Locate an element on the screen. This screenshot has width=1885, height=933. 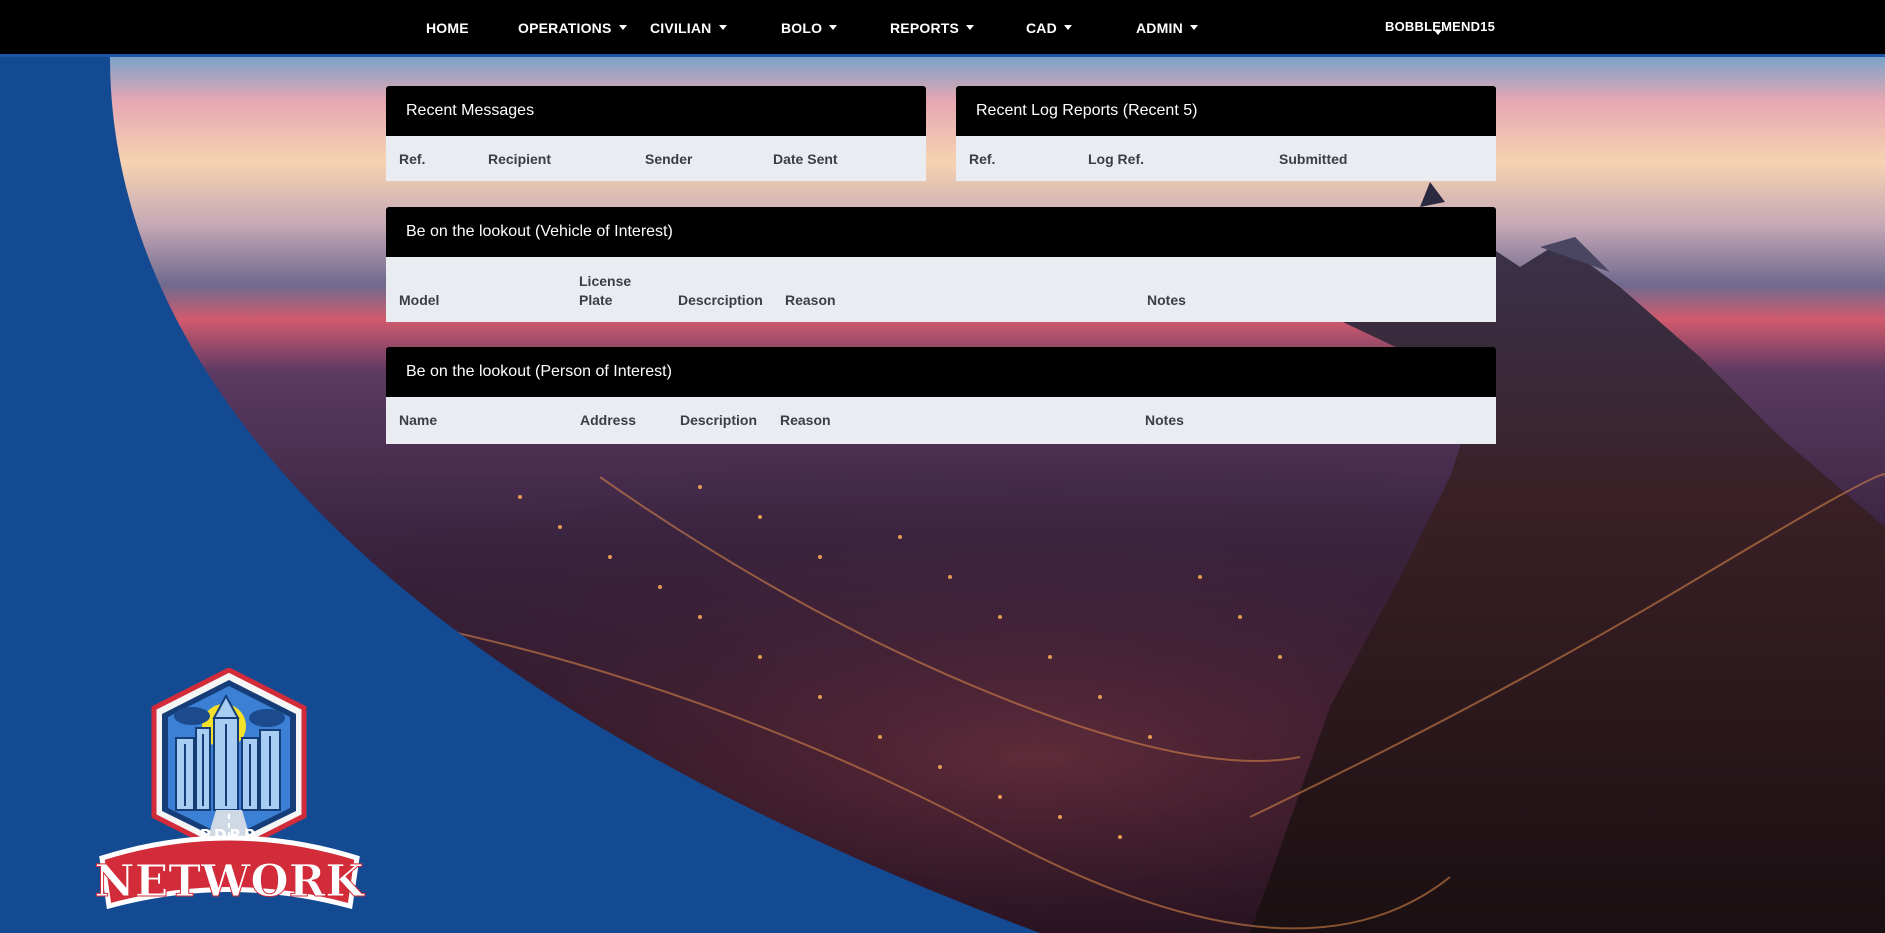
logo-top-text: PDRP is located at coordinates (229, 835).